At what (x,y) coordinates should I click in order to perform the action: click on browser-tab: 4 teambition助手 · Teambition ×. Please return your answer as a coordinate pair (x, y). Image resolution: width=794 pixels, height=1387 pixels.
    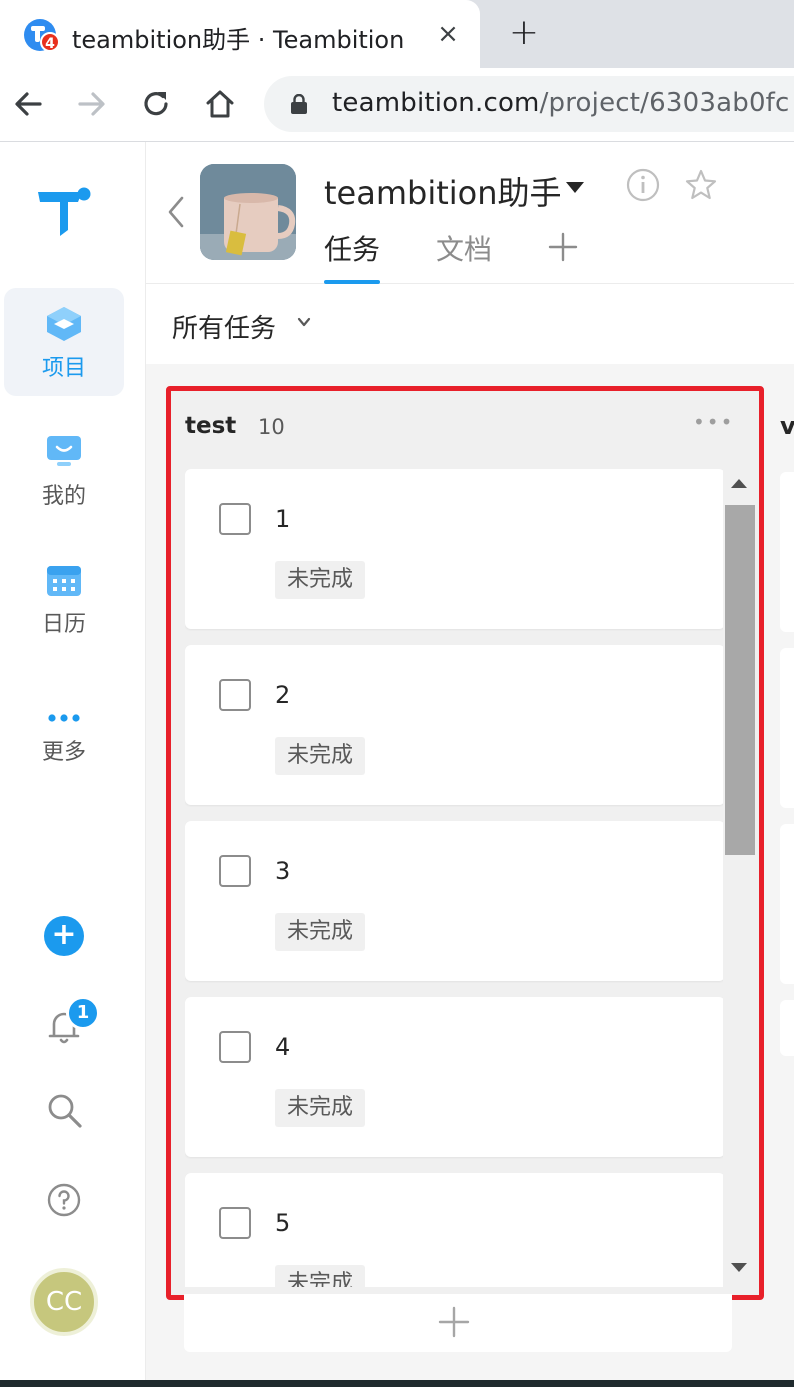
    Looking at the image, I should click on (240, 34).